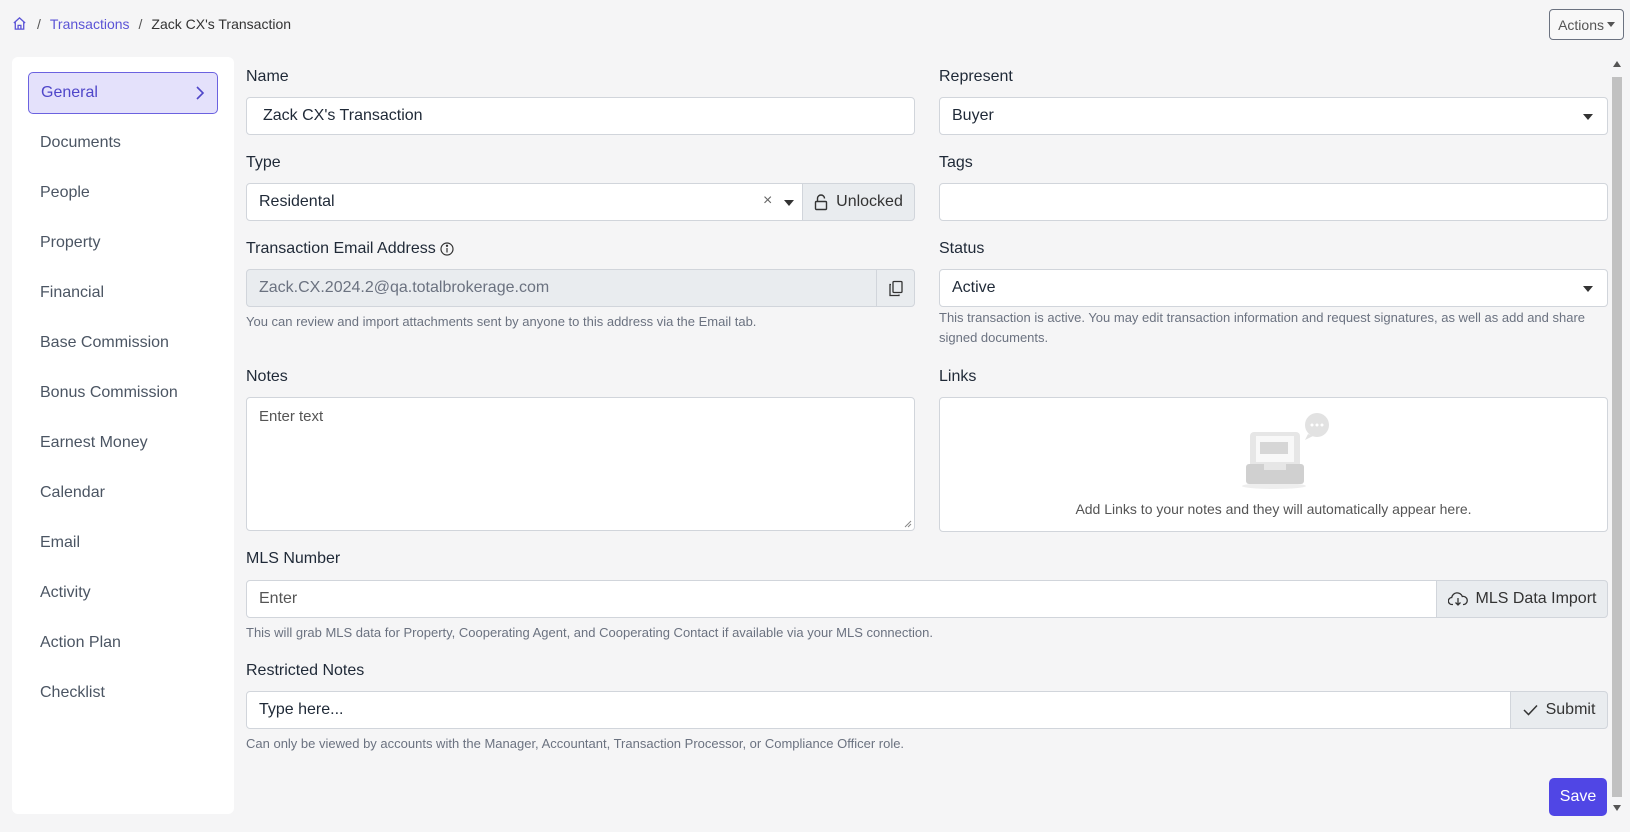 The width and height of the screenshot is (1630, 832). Describe the element at coordinates (1530, 710) in the screenshot. I see `check-icon` at that location.